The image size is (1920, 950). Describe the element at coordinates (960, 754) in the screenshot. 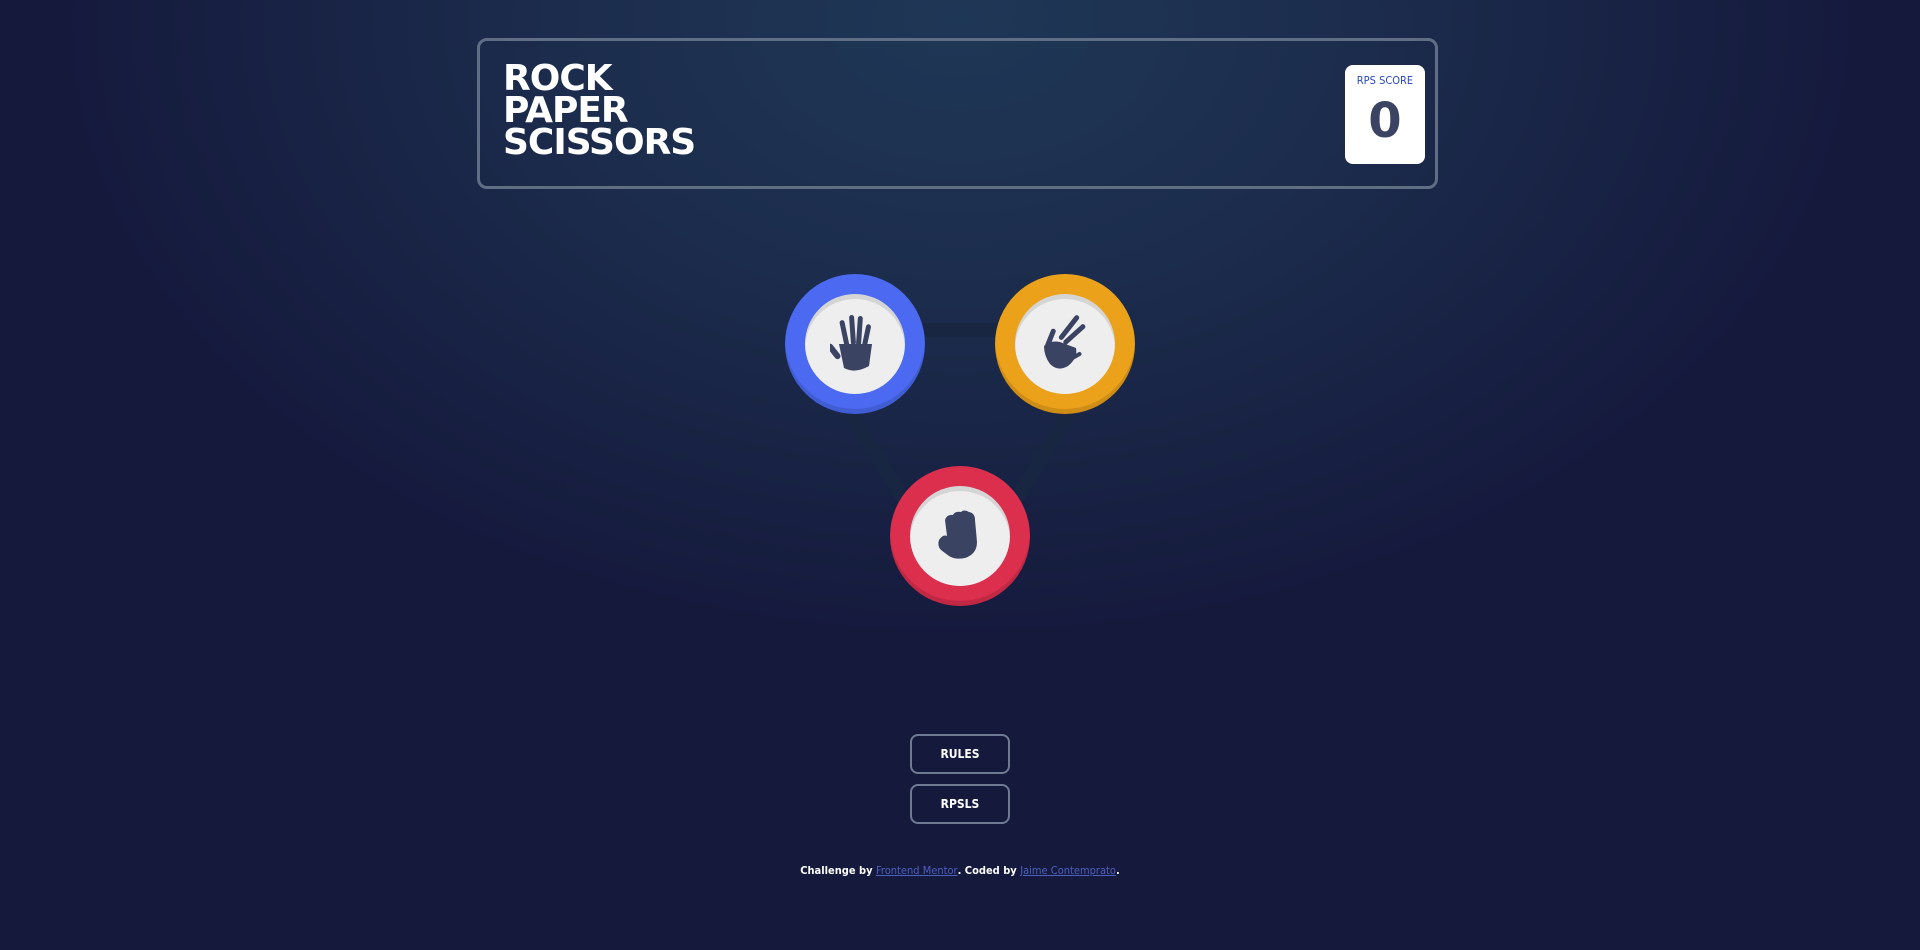

I see `rules-button: RULES` at that location.